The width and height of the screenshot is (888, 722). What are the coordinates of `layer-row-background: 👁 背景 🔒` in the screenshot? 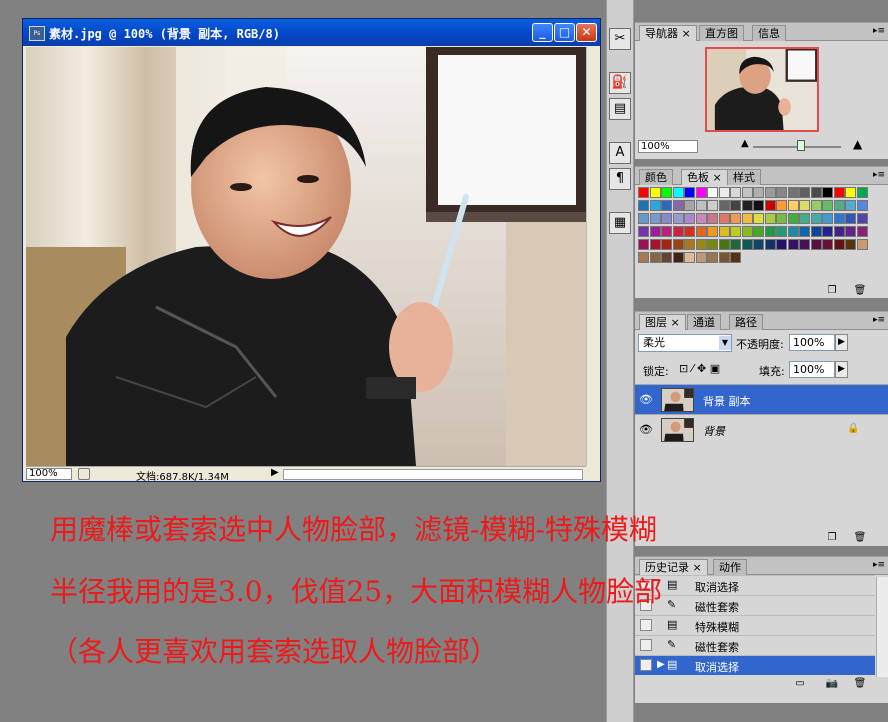 It's located at (761, 429).